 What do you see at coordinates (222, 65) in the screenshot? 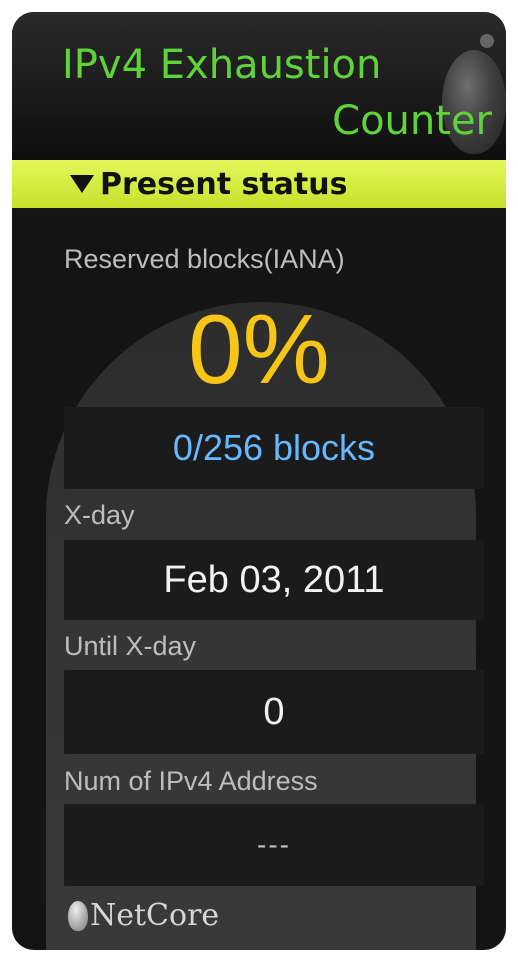
I see `title-line-1: IPv4 Exhaustion` at bounding box center [222, 65].